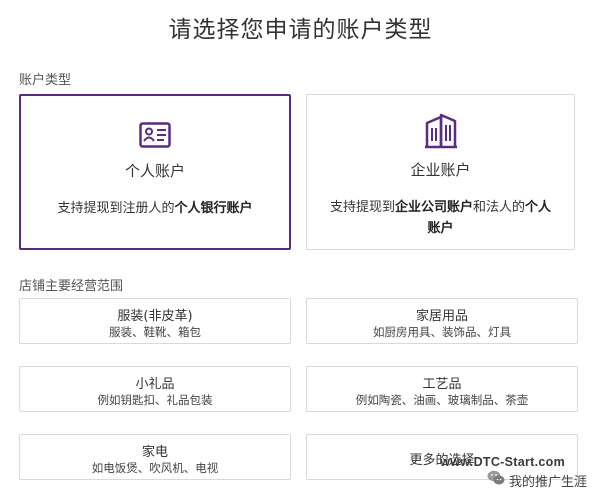  What do you see at coordinates (442, 400) in the screenshot?
I see `category-subtitle: 例如陶瓷、油画、玻璃制品、茶壶` at bounding box center [442, 400].